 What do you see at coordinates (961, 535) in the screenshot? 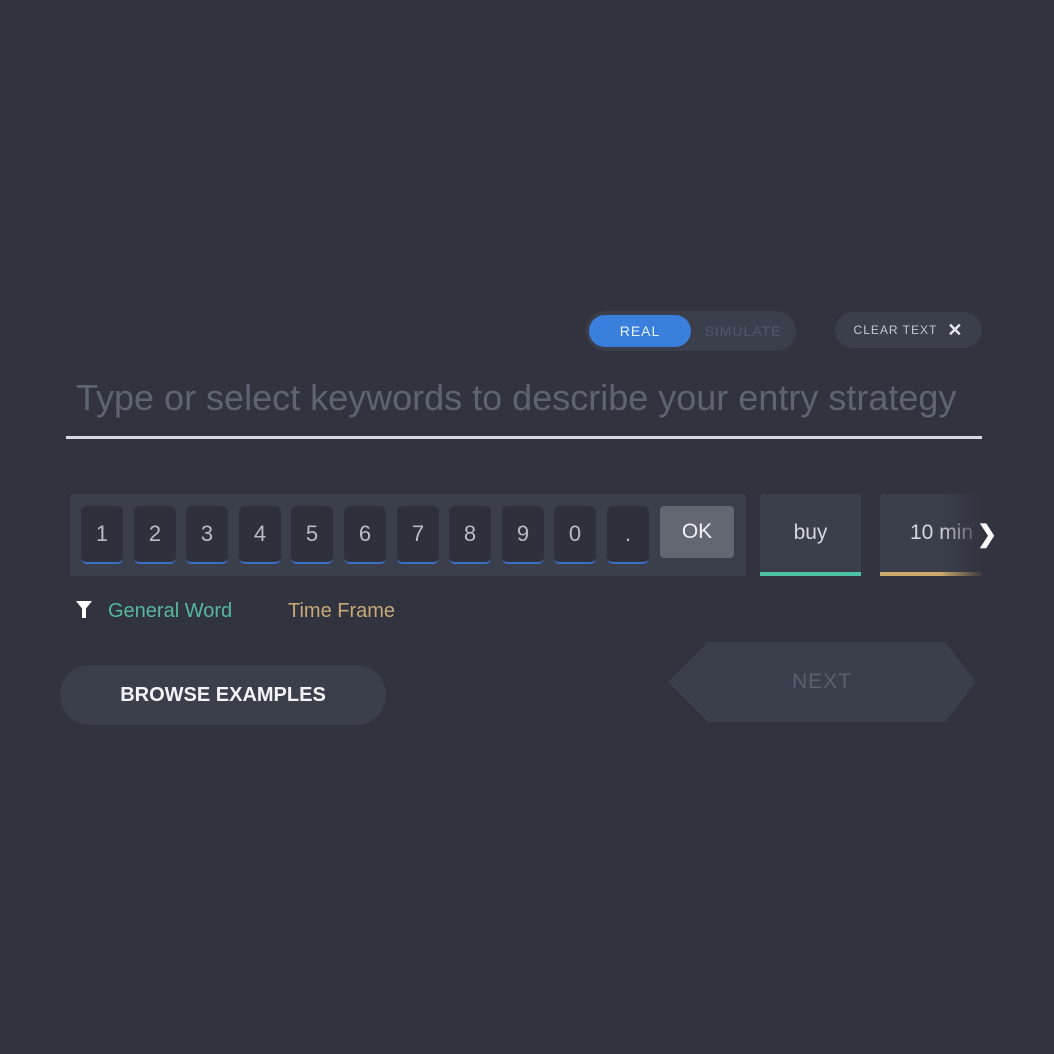
I see `scroll-fade` at bounding box center [961, 535].